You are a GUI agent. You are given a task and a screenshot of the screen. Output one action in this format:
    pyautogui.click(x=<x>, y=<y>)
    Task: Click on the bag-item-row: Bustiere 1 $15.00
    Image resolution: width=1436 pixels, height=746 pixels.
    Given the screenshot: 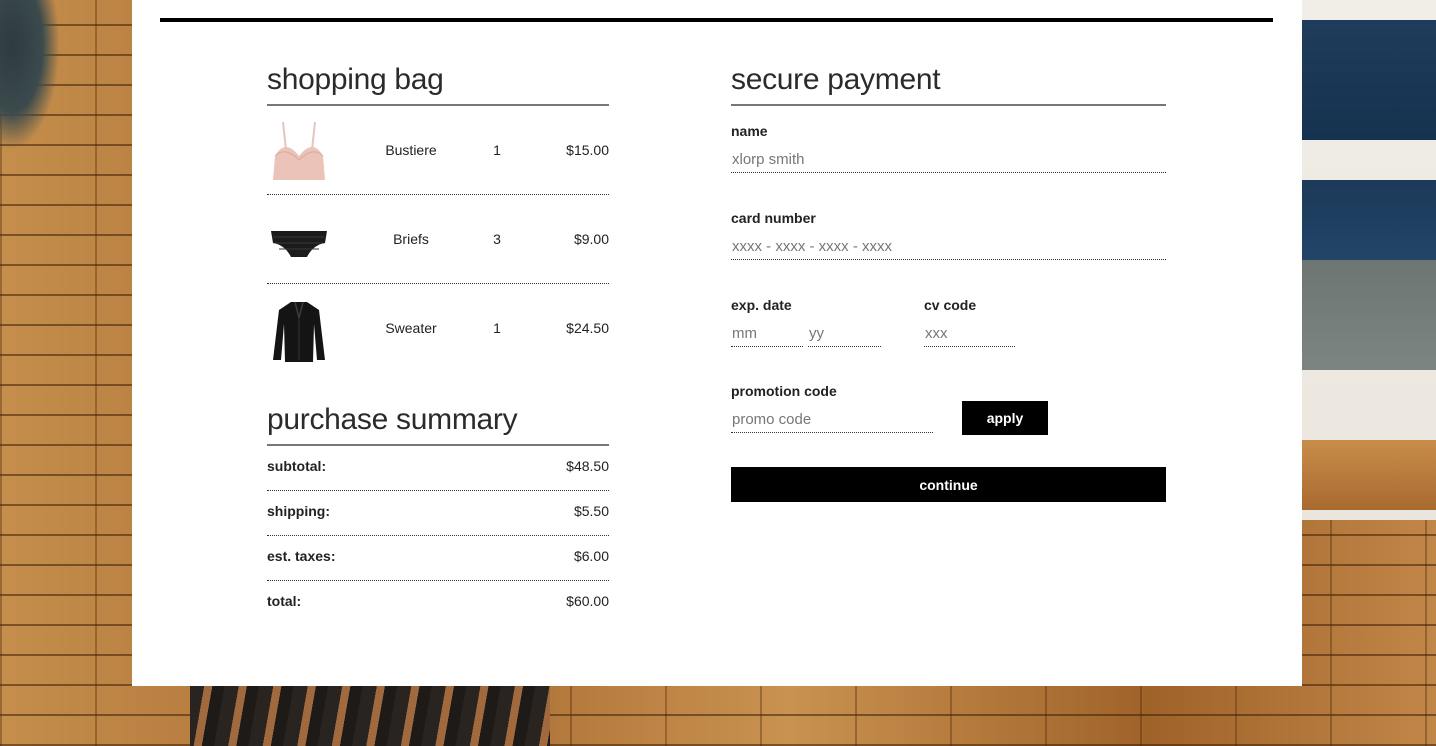 What is the action you would take?
    pyautogui.click(x=438, y=150)
    